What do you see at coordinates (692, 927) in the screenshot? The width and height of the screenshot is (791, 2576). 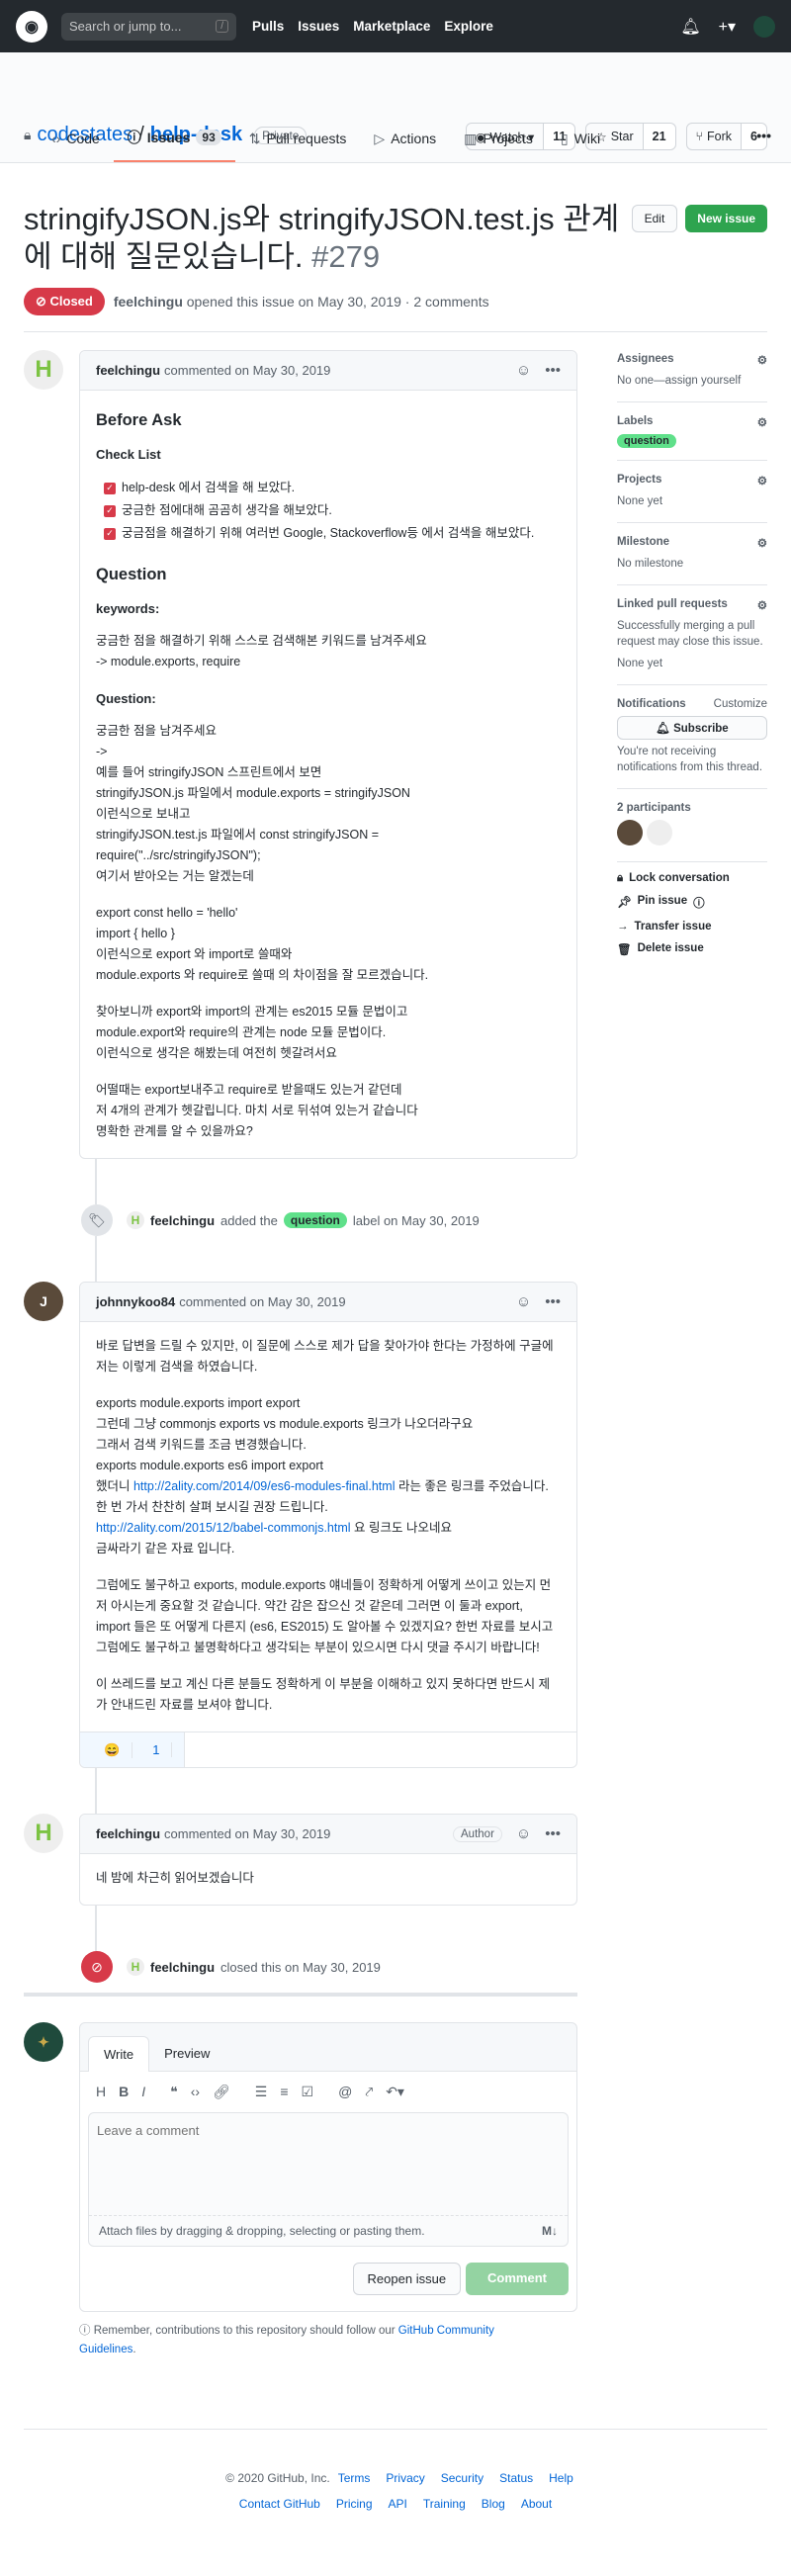 I see `transfer-issue-button: → Transfer issue` at bounding box center [692, 927].